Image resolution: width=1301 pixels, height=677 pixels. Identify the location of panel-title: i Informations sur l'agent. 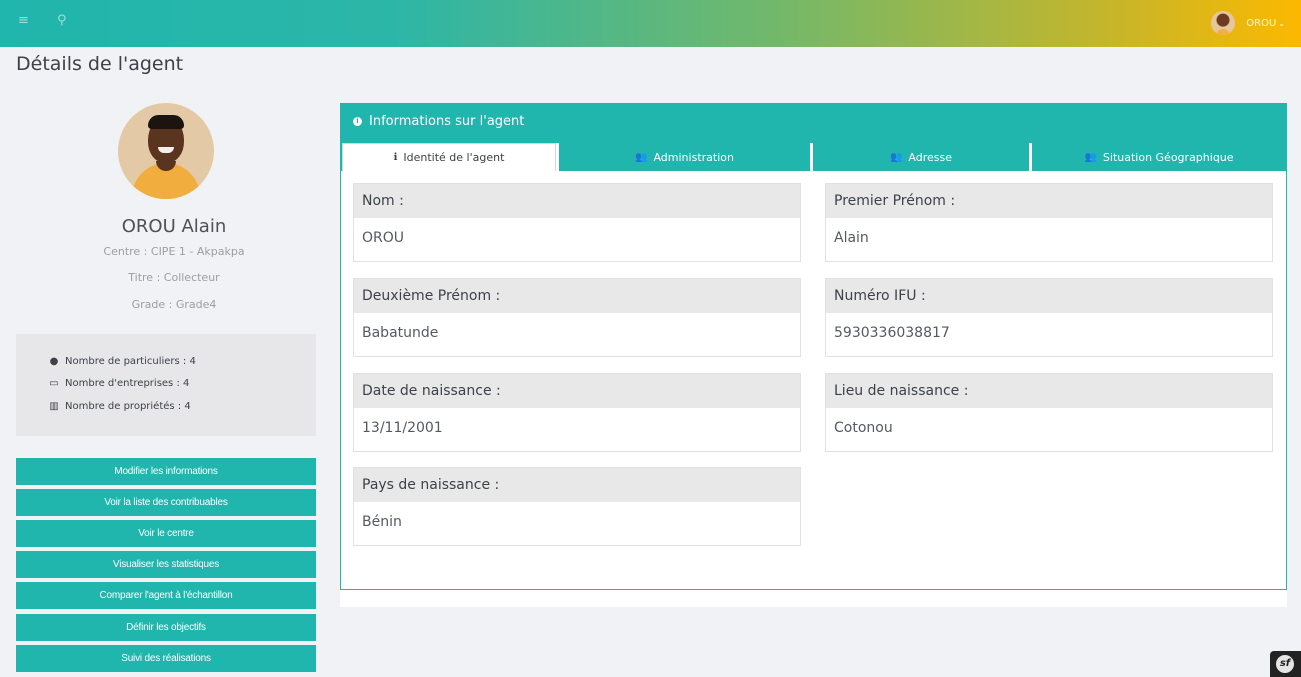
(438, 121).